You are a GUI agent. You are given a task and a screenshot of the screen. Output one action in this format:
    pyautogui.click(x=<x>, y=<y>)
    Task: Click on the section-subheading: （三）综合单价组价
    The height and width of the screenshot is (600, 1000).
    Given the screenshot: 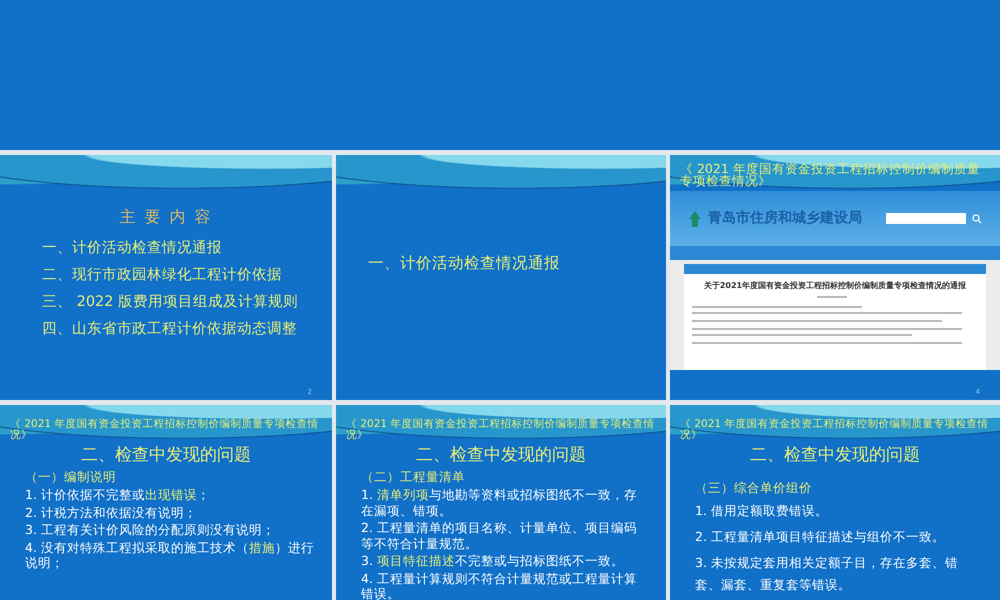 What is the action you would take?
    pyautogui.click(x=753, y=488)
    